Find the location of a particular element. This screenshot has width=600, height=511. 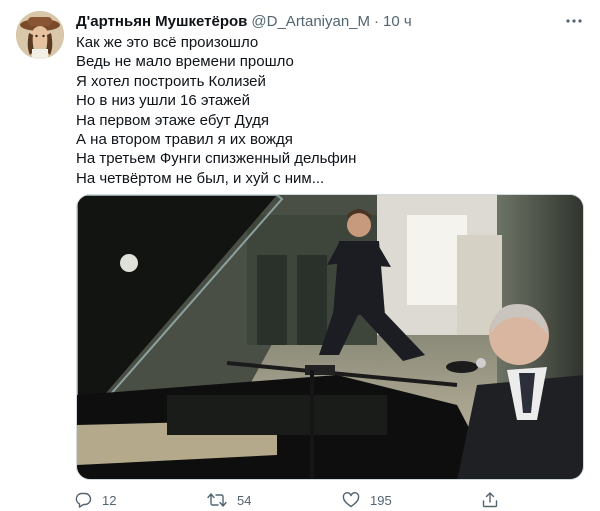

avatar is located at coordinates (40, 35).